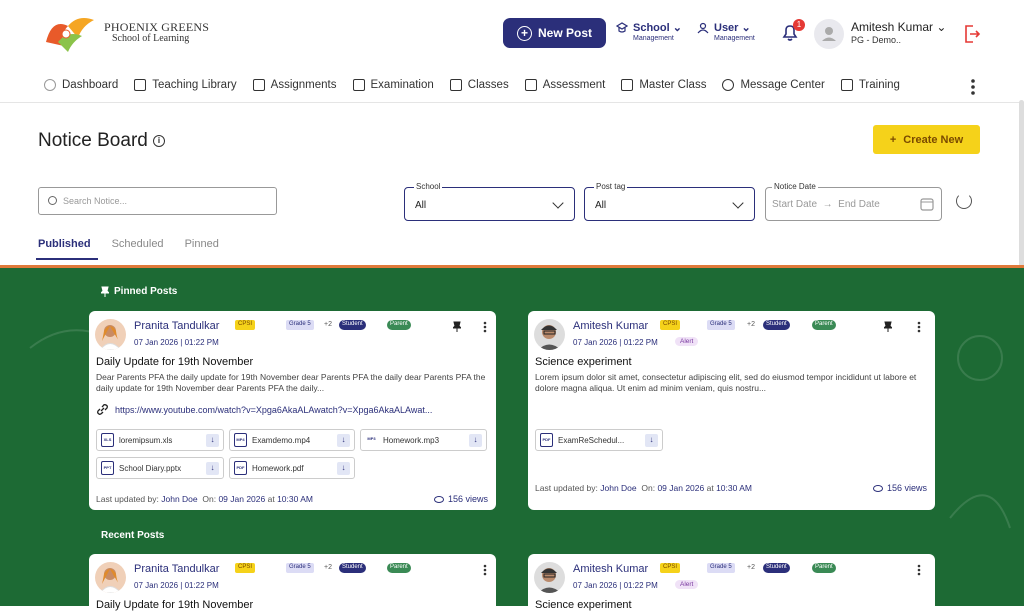 This screenshot has width=1024, height=614. I want to click on menu-item-teaching-library: Teaching Library, so click(185, 85).